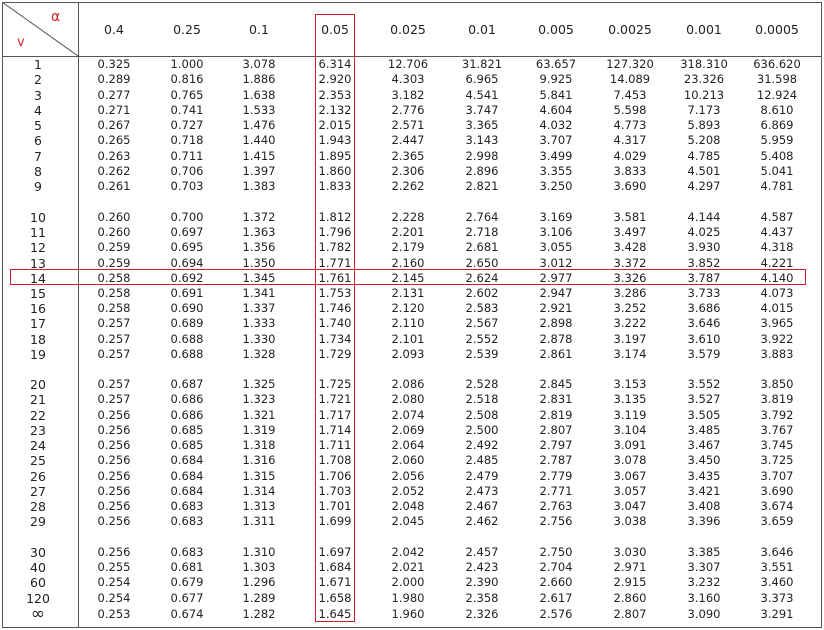 This screenshot has width=824, height=630. I want to click on table-cell: 0.256, so click(114, 521).